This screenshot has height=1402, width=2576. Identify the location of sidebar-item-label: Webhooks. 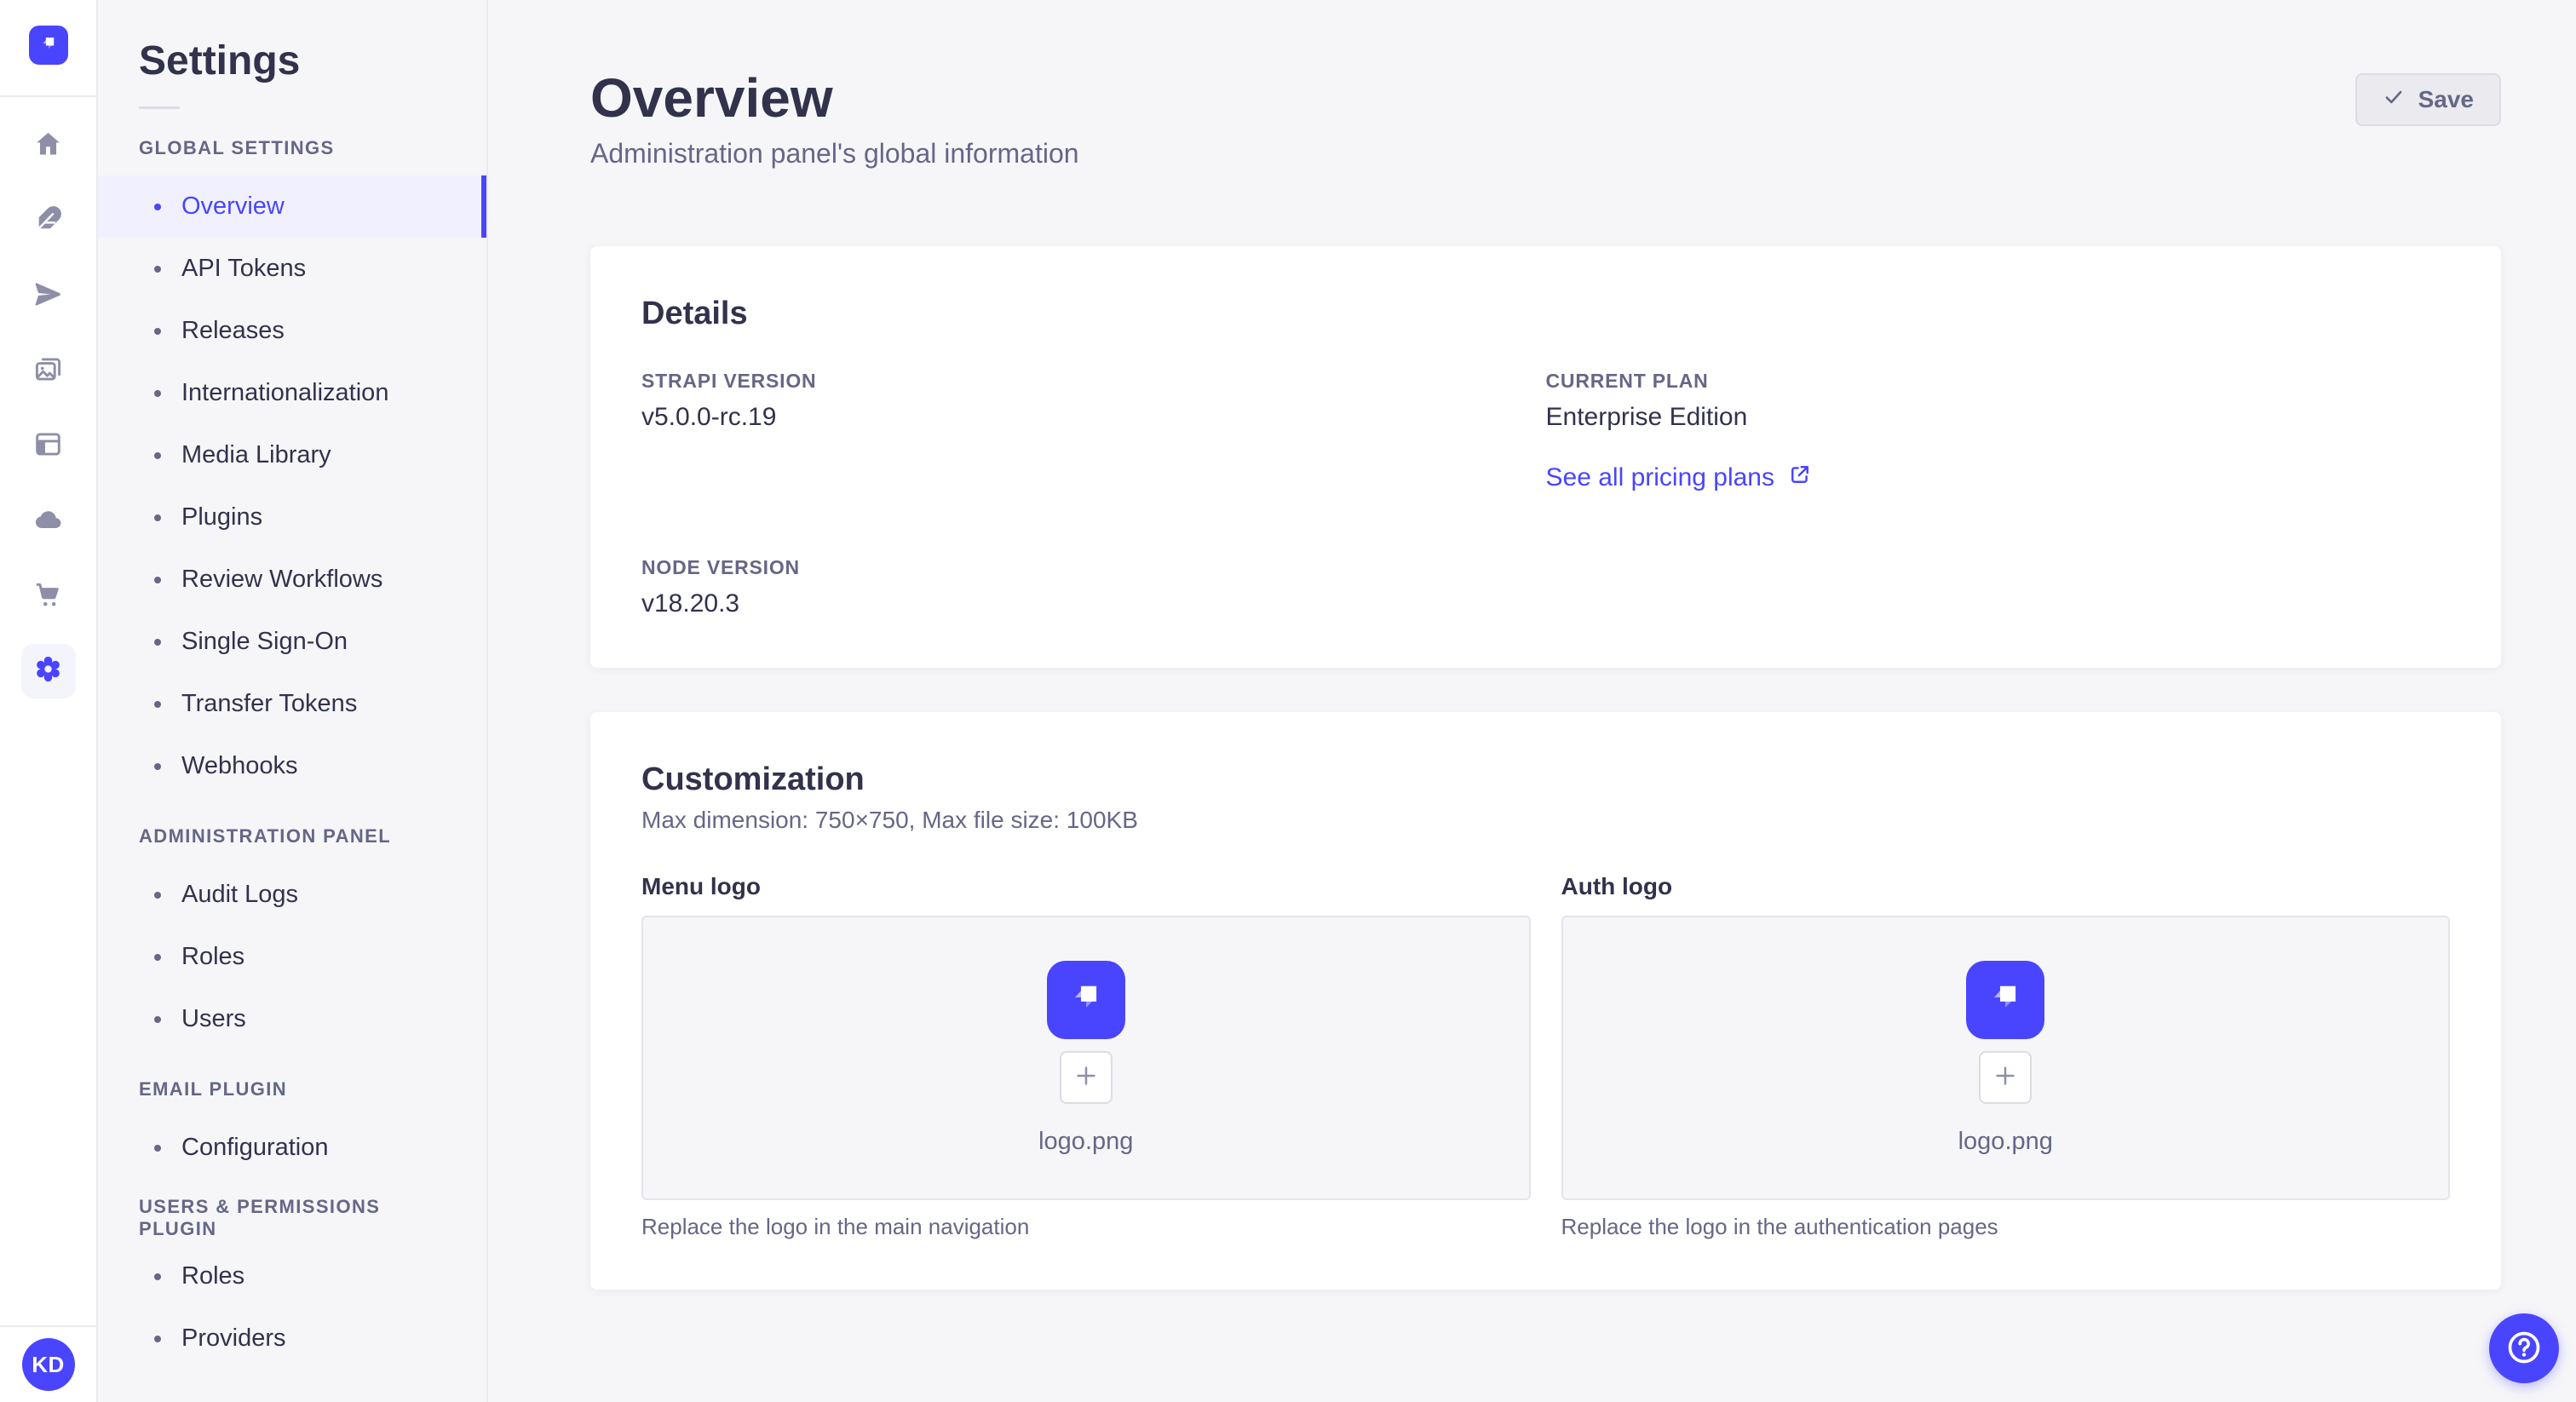
(240, 765).